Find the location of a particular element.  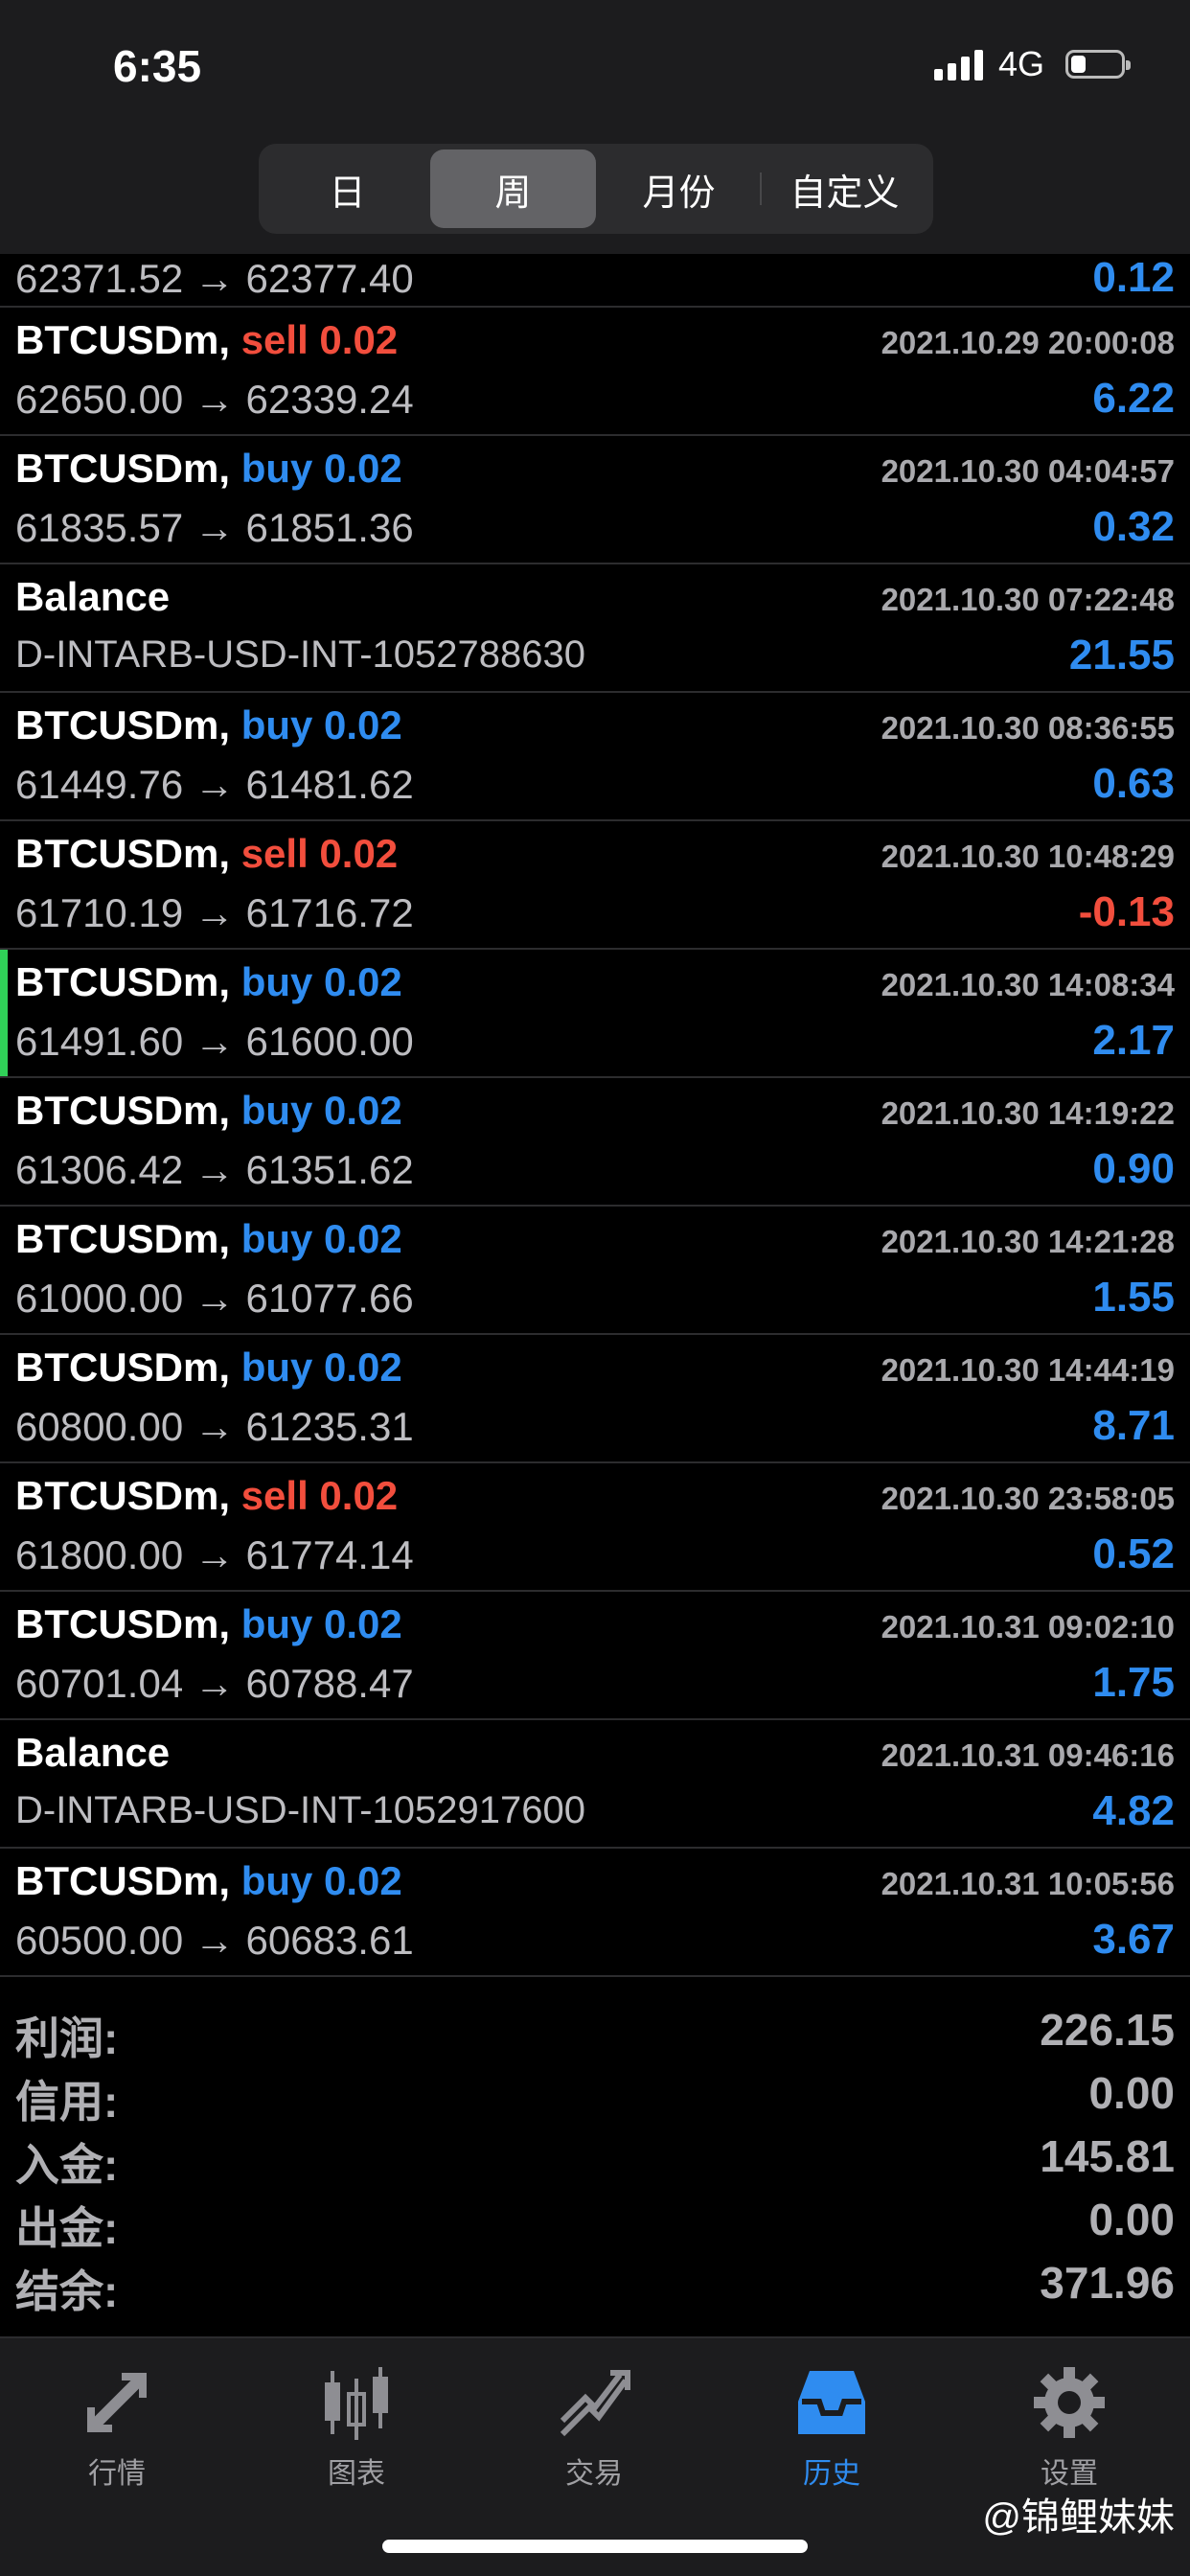

battery-icon is located at coordinates (1098, 64).